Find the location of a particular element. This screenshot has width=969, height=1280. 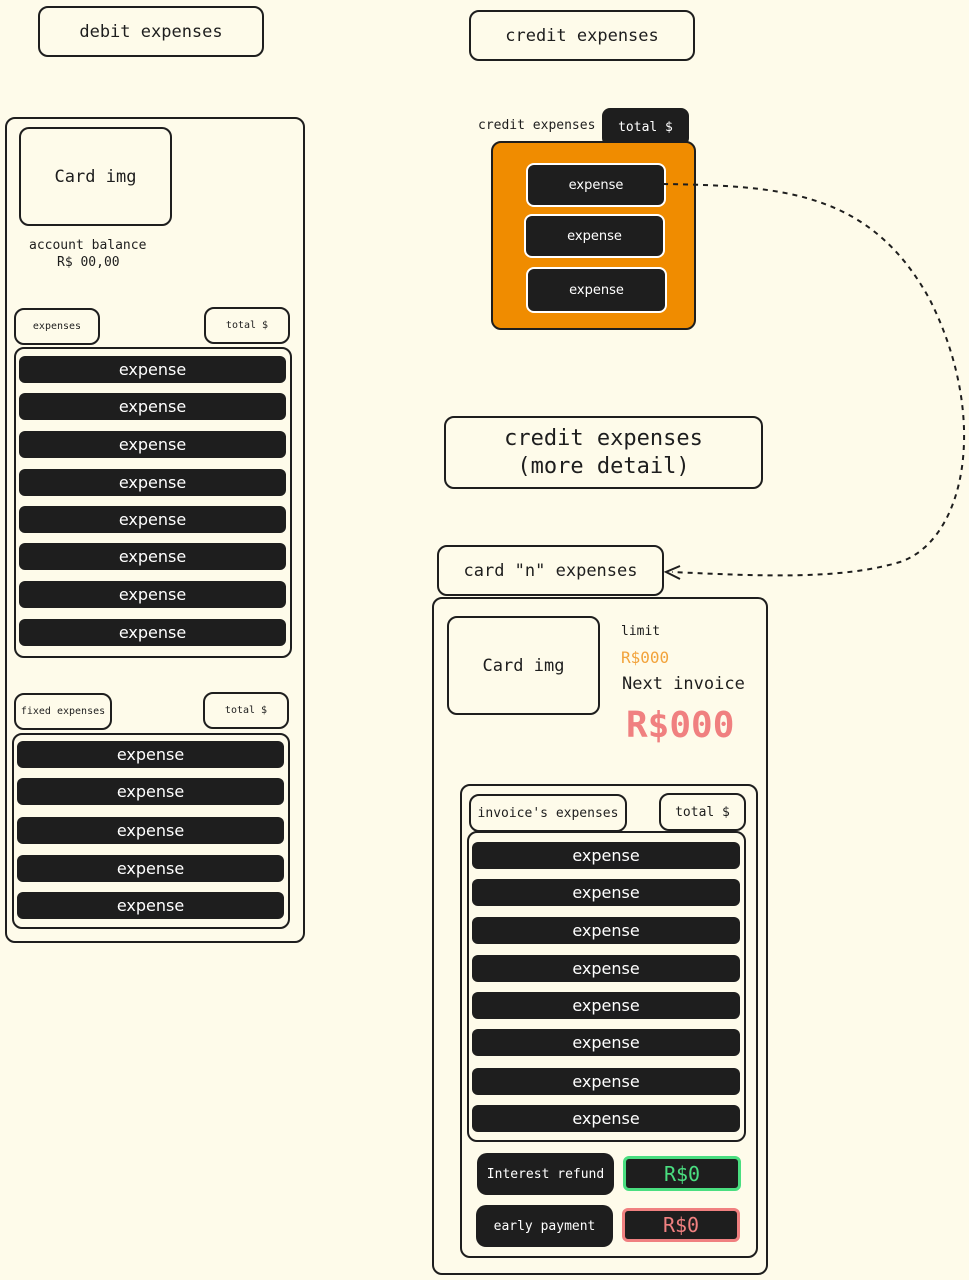

credit-group-panel: expense expense expense is located at coordinates (593, 235).